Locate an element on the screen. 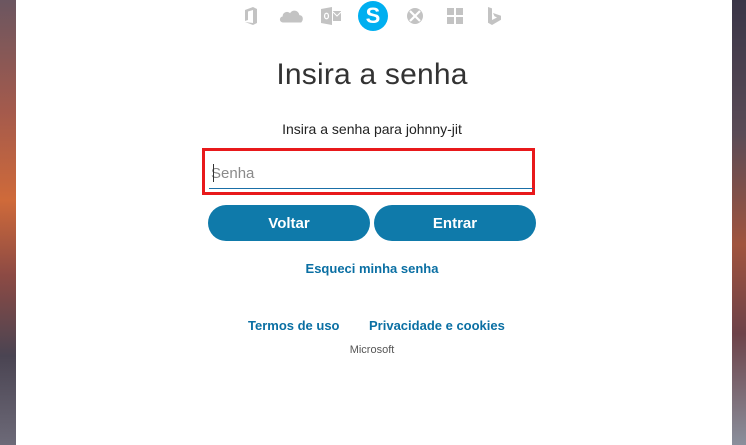 The image size is (746, 445). xbox-icon is located at coordinates (415, 16).